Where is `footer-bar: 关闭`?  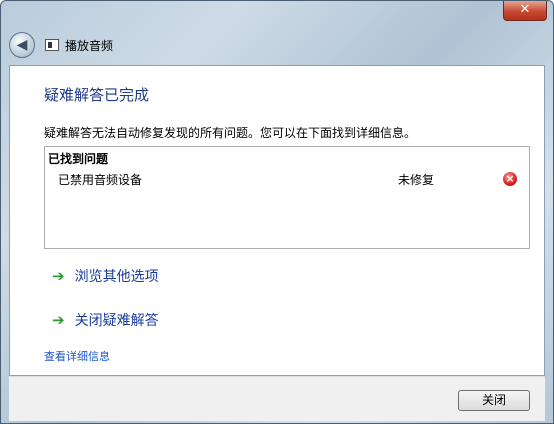
footer-bar: 关闭 is located at coordinates (277, 398).